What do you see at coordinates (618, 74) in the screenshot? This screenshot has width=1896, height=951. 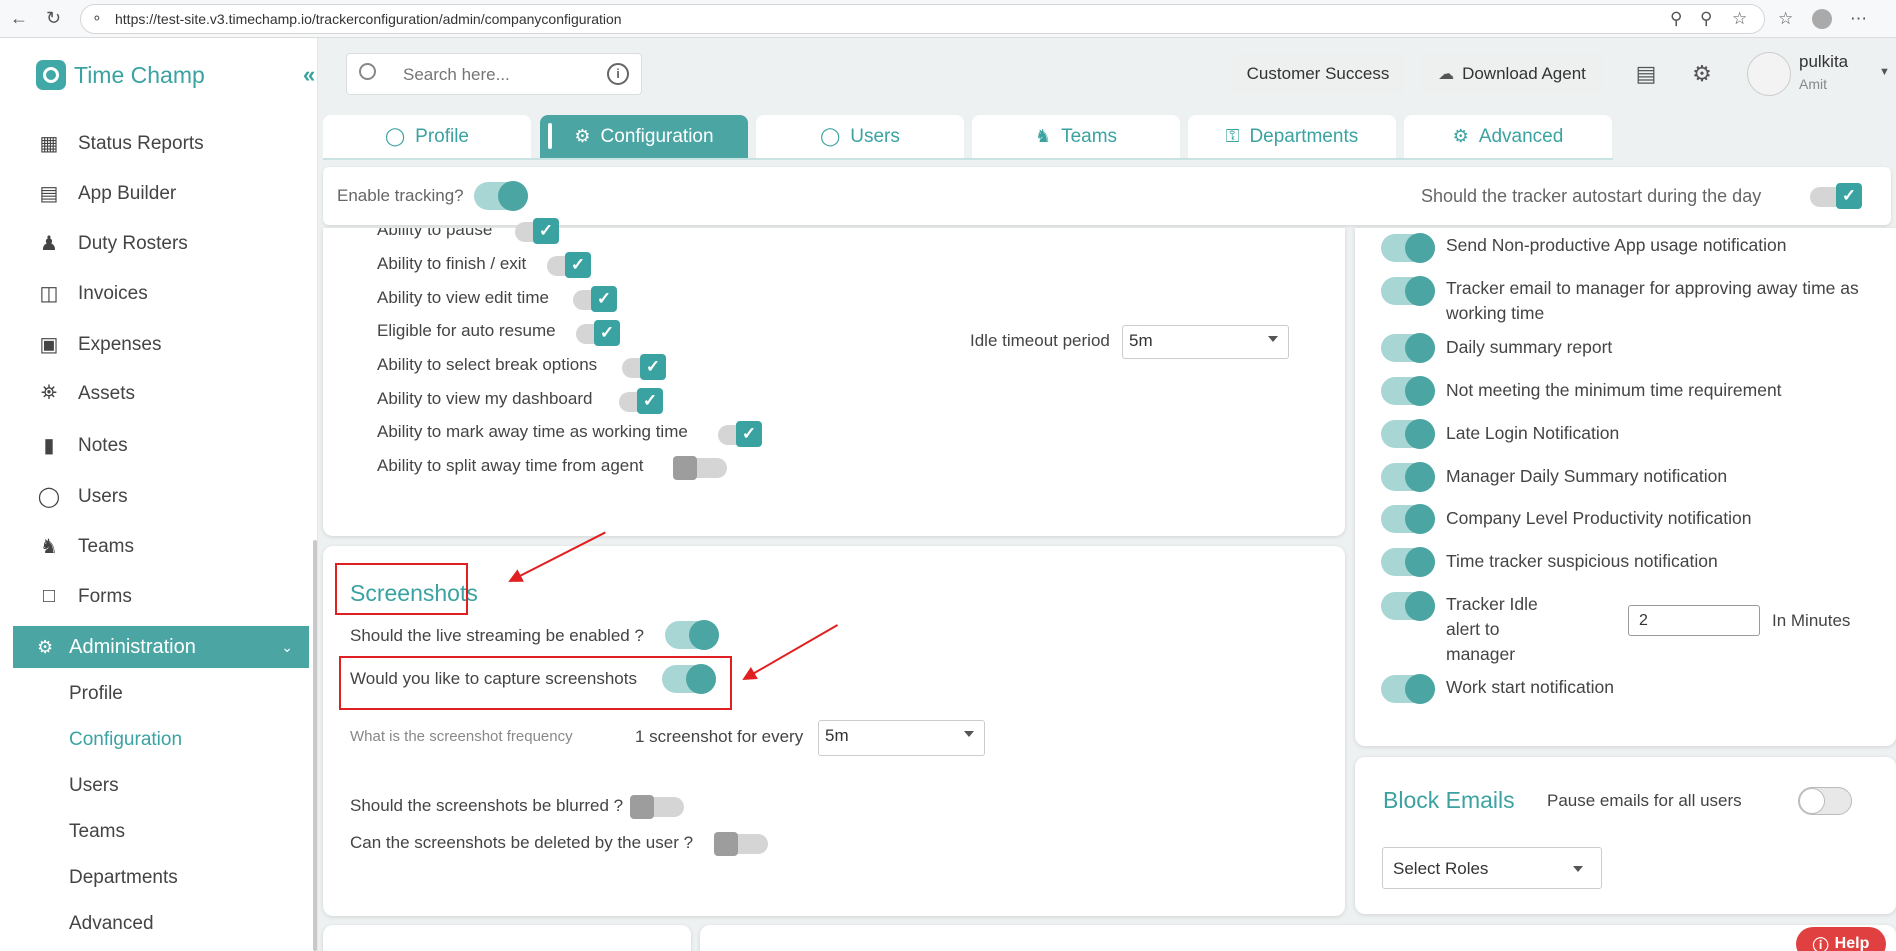 I see `info-icon: i` at bounding box center [618, 74].